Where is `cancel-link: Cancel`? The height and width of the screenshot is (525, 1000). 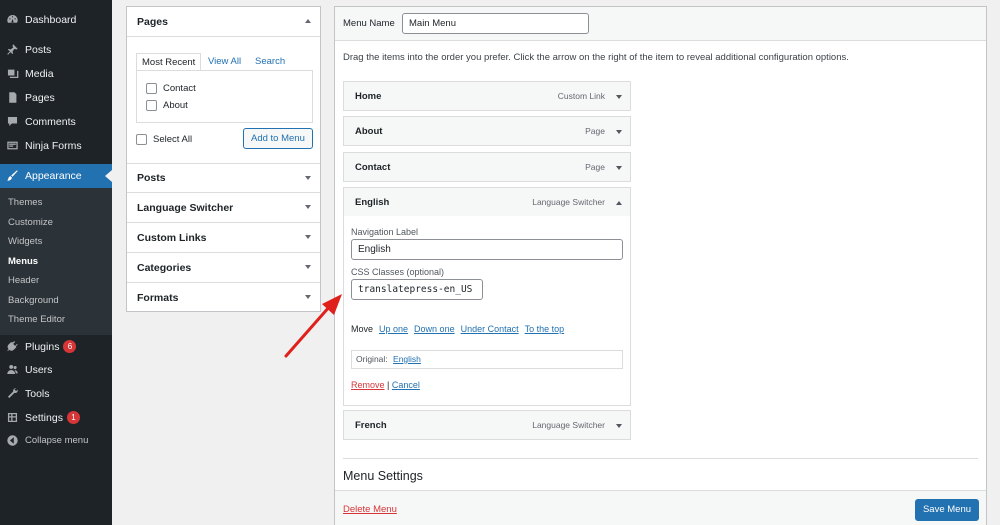
cancel-link: Cancel is located at coordinates (406, 385).